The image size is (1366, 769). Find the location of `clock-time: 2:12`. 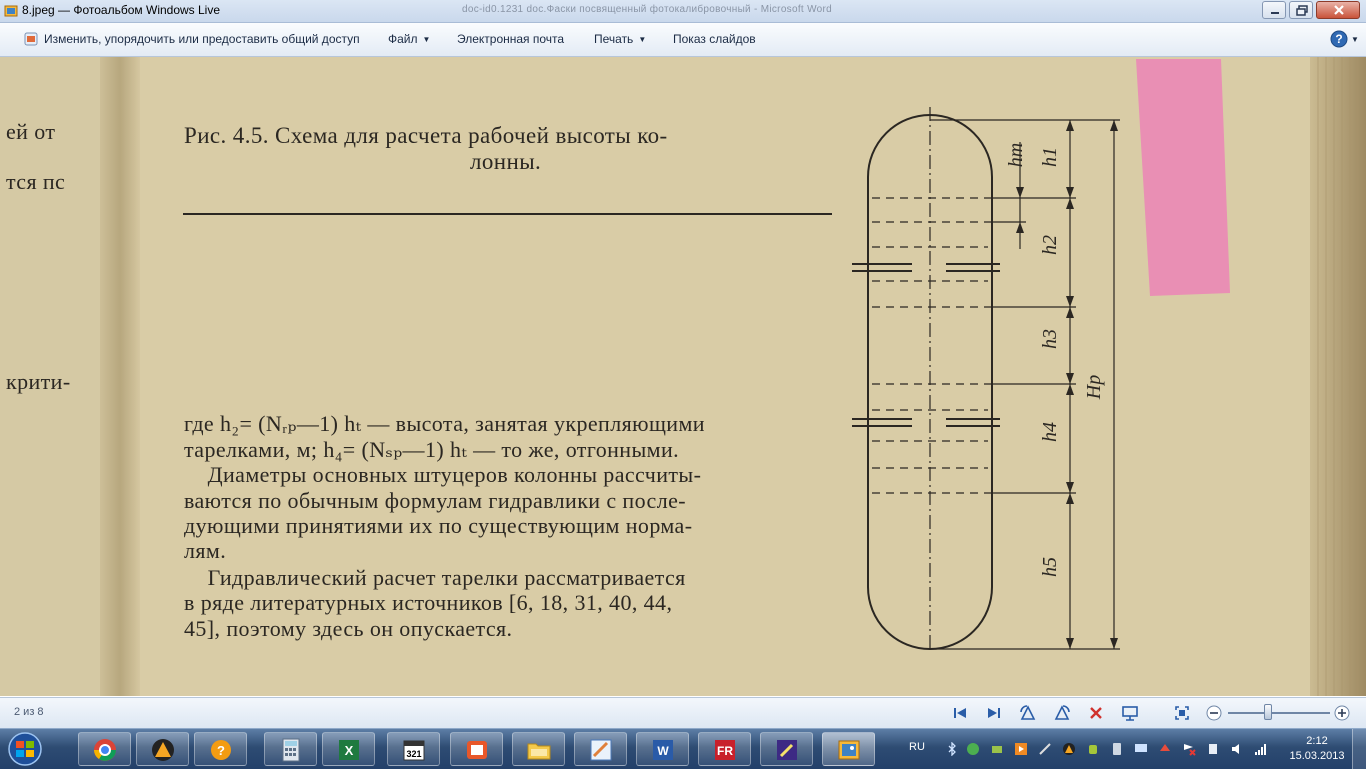

clock-time: 2:12 is located at coordinates (1317, 741).